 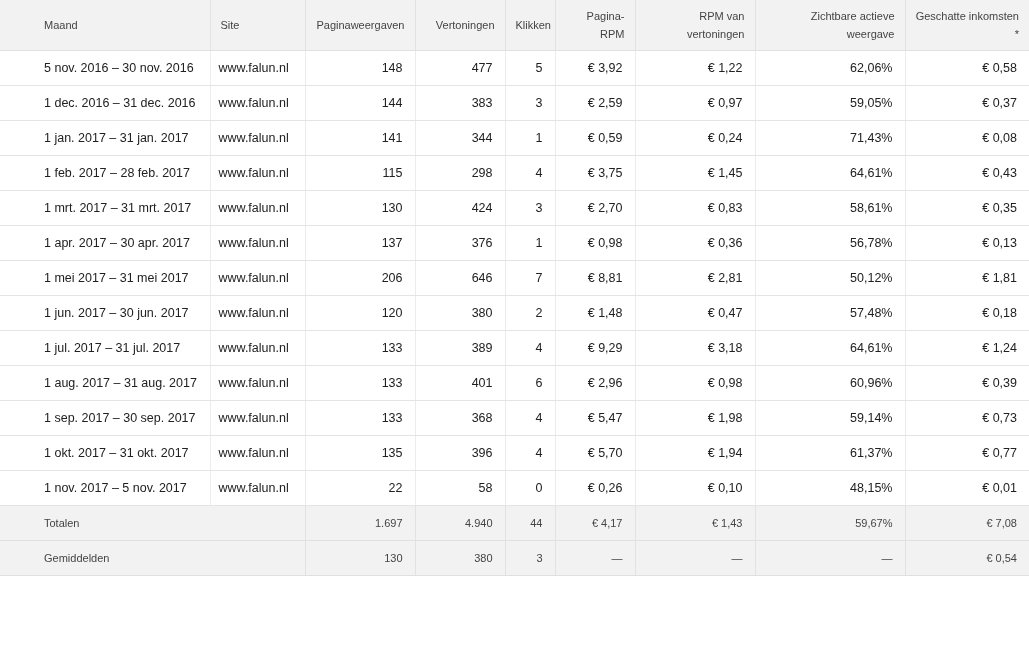 What do you see at coordinates (967, 68) in the screenshot?
I see `table-cell: € 0,58` at bounding box center [967, 68].